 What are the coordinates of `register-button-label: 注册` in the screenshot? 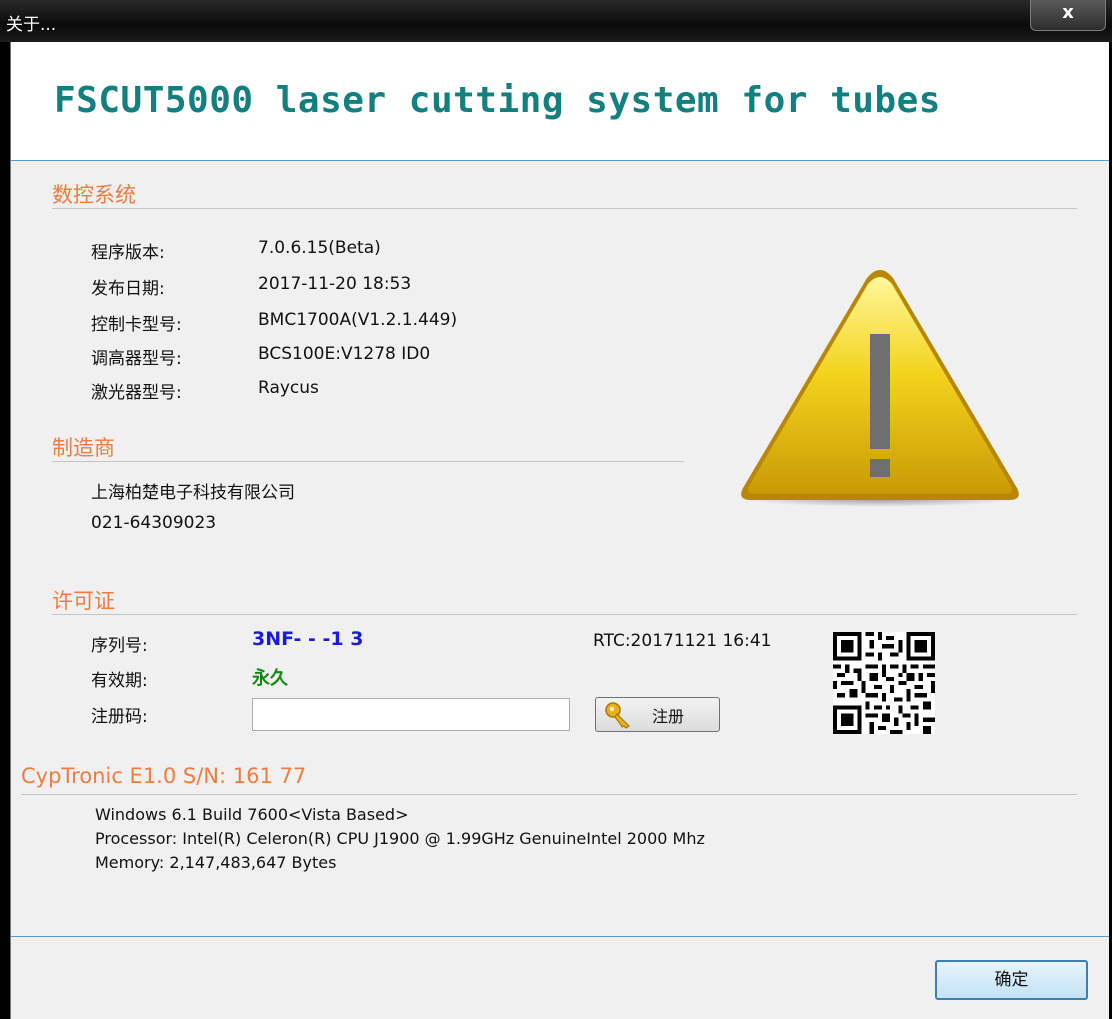 It's located at (668, 716).